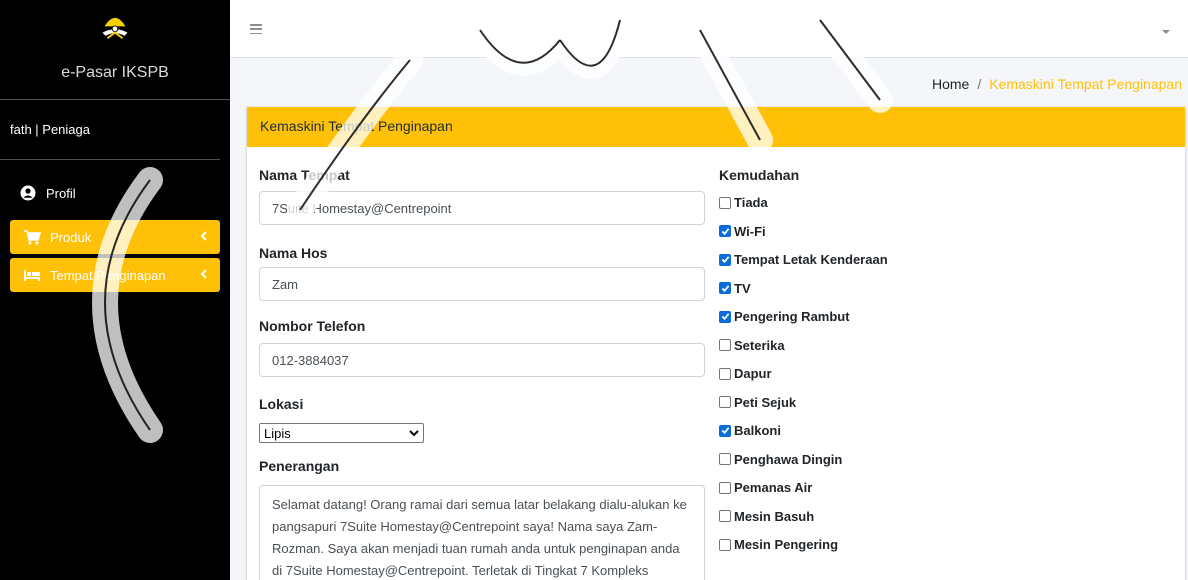  I want to click on user-panel: fath | Peniaga, so click(110, 130).